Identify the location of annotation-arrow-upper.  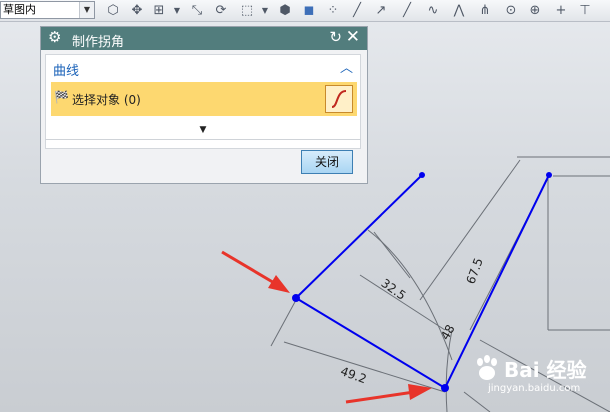
(255, 271).